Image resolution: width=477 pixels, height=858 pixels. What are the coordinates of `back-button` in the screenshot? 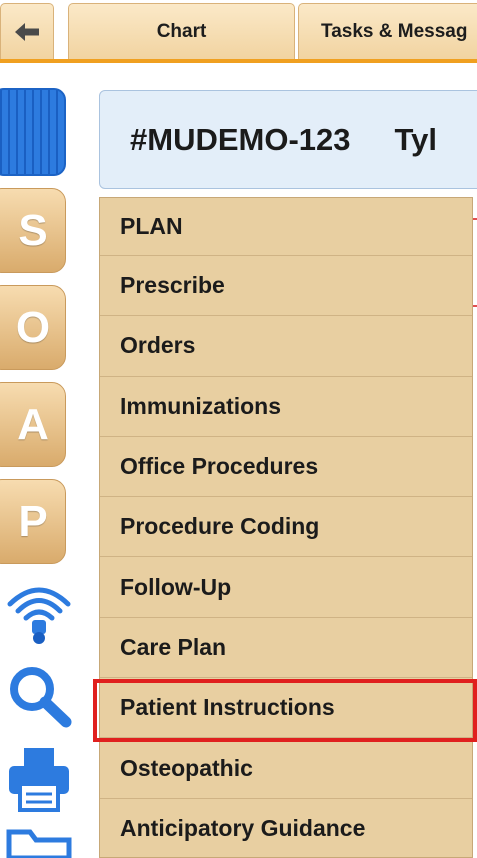 It's located at (27, 31).